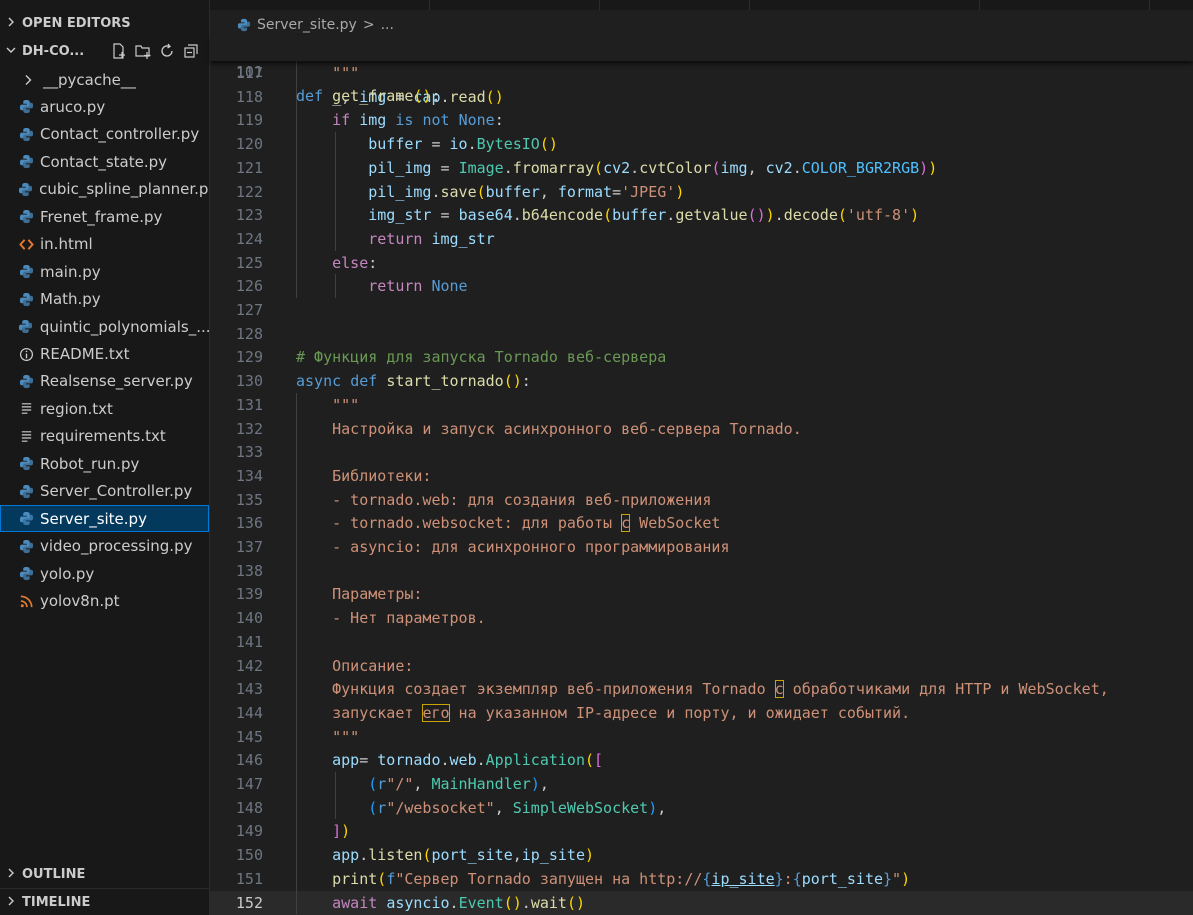 Image resolution: width=1193 pixels, height=915 pixels. I want to click on line-text: app.listen(port_site,ip_site), so click(463, 855).